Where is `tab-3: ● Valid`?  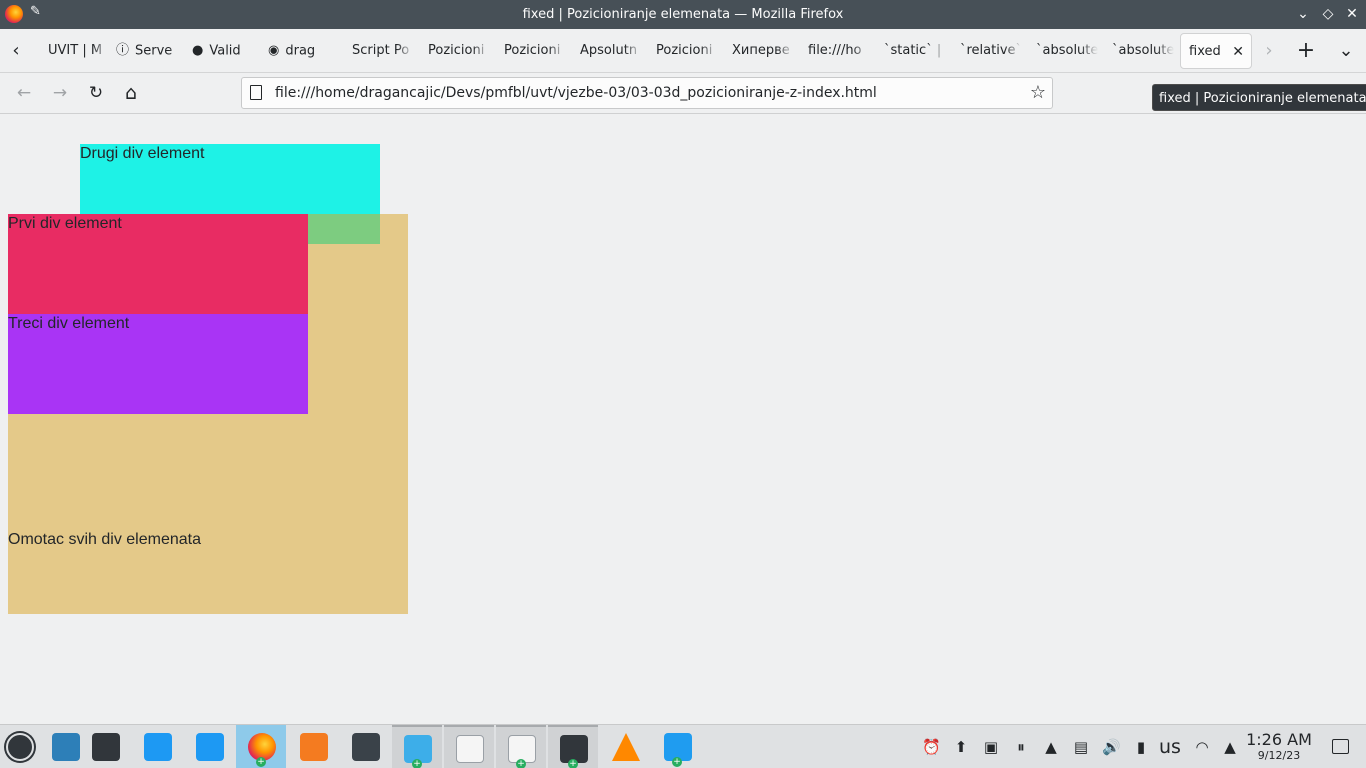
tab-3: ● Valid is located at coordinates (227, 51).